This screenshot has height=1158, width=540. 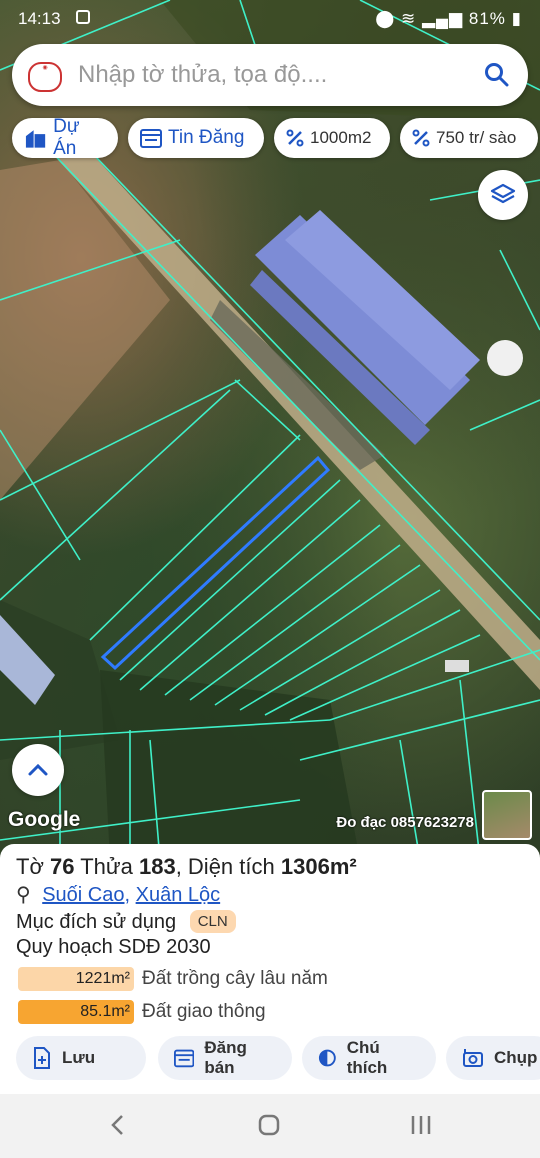 I want to click on plan-item: 85.1m² Đất giao thông, so click(x=142, y=1012).